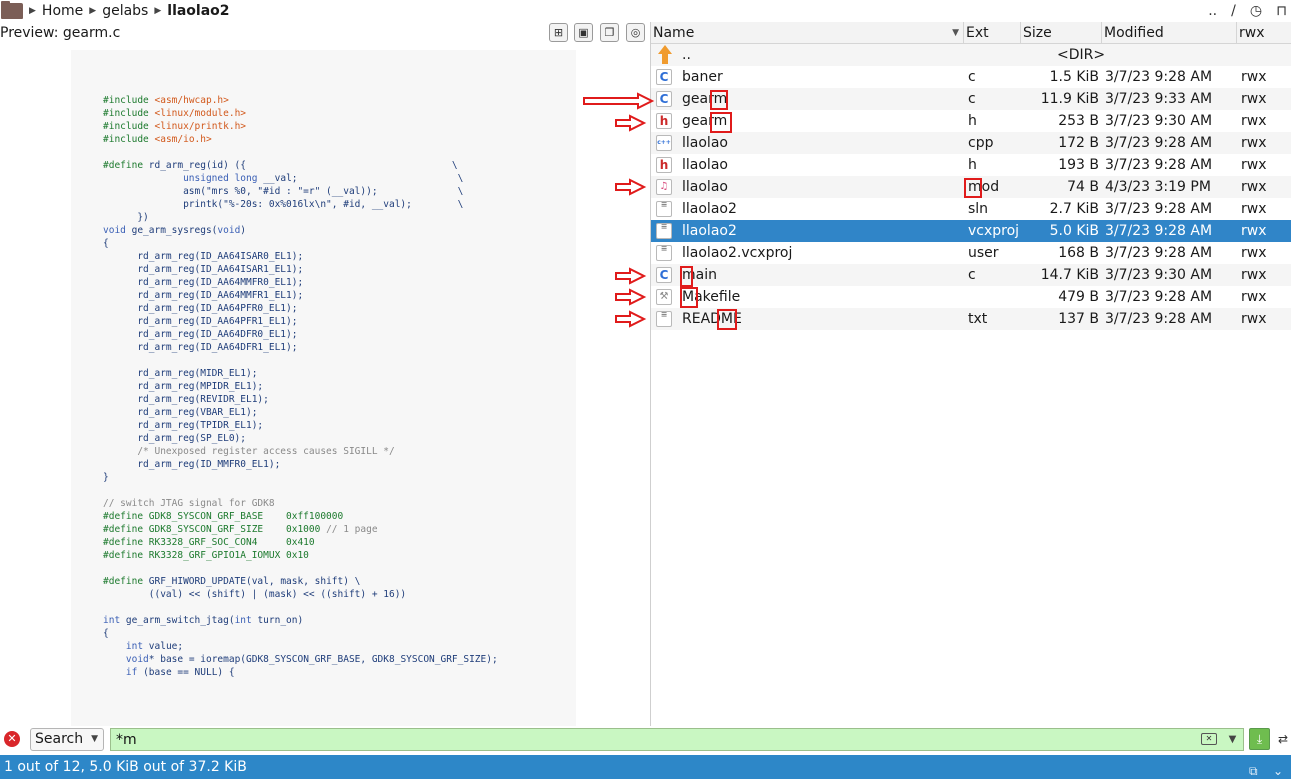  What do you see at coordinates (1069, 99) in the screenshot?
I see `file-size: 11.9 KiB` at bounding box center [1069, 99].